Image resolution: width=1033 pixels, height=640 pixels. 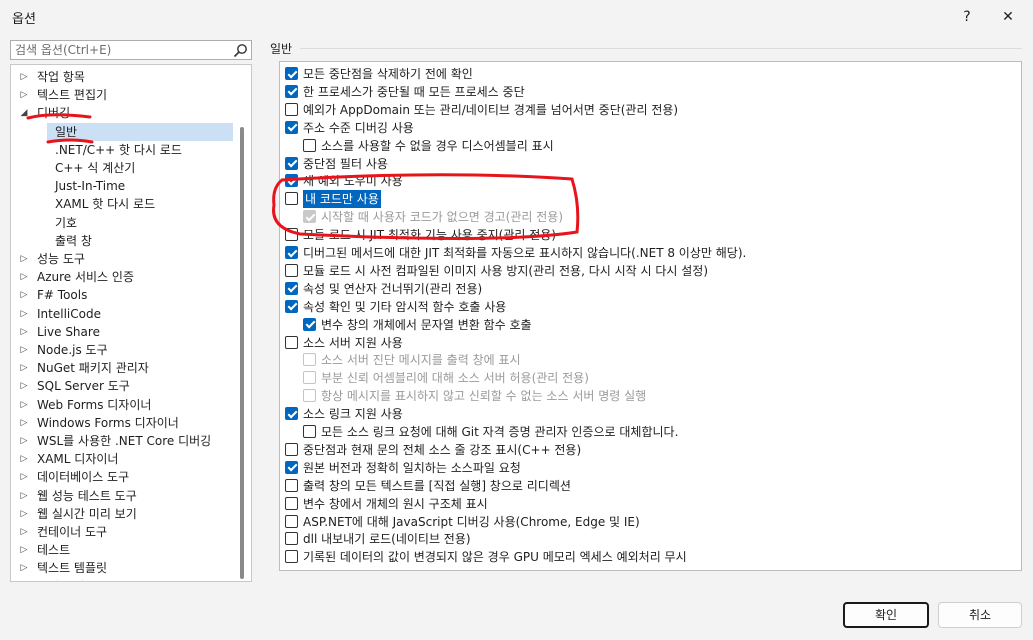 I want to click on tree-item: ▷ IntelliCode, so click(x=124, y=314).